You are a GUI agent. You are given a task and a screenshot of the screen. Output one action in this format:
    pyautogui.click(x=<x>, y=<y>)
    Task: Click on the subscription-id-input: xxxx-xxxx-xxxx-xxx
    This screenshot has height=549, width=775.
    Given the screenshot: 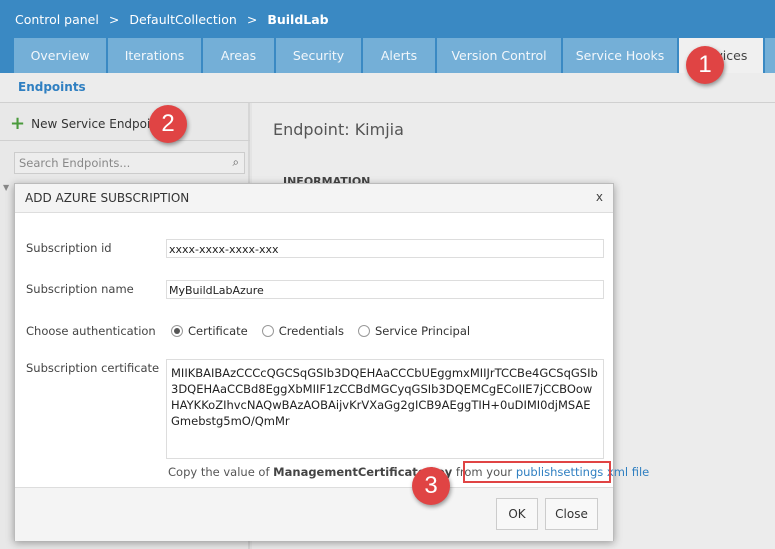 What is the action you would take?
    pyautogui.click(x=385, y=248)
    